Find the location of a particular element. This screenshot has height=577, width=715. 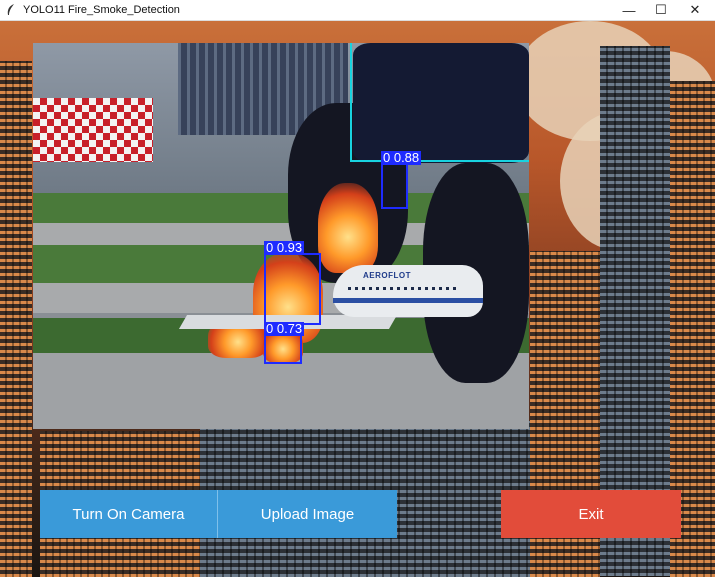

detection-box: 0 0.88 is located at coordinates (401, 180).